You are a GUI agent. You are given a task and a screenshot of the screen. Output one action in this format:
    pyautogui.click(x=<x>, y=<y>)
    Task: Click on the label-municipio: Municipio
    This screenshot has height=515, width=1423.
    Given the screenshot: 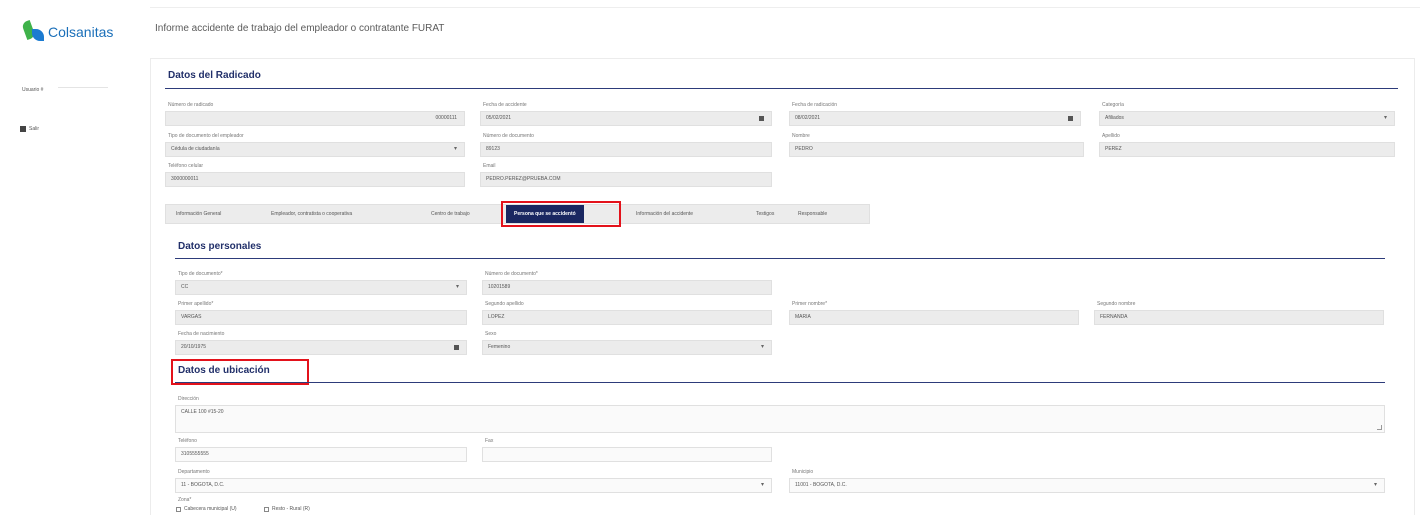 What is the action you would take?
    pyautogui.click(x=803, y=472)
    